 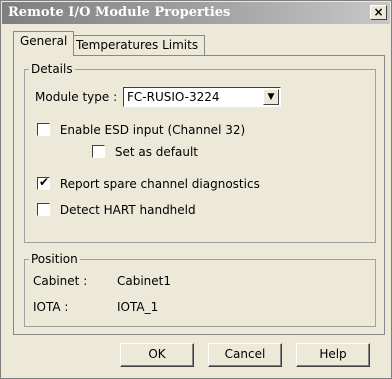 I want to click on tab-temperatures-limits: Temperatures Limits, so click(x=137, y=45).